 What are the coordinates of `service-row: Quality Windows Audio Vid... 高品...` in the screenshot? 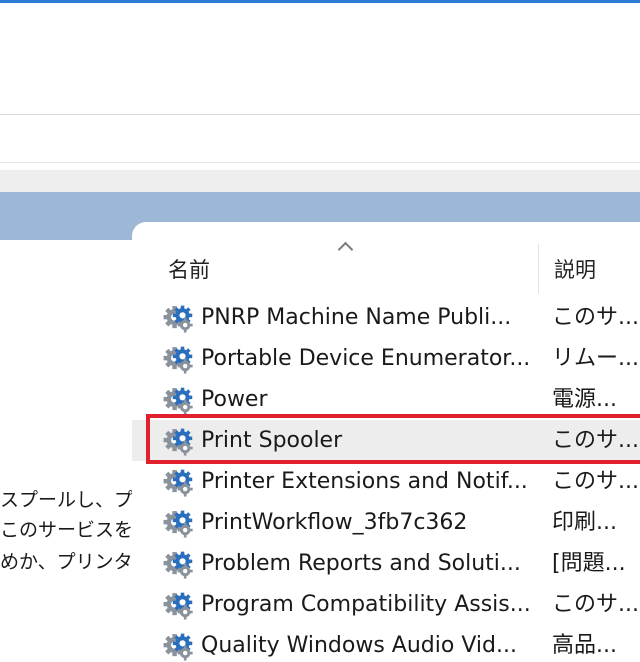 It's located at (386, 643).